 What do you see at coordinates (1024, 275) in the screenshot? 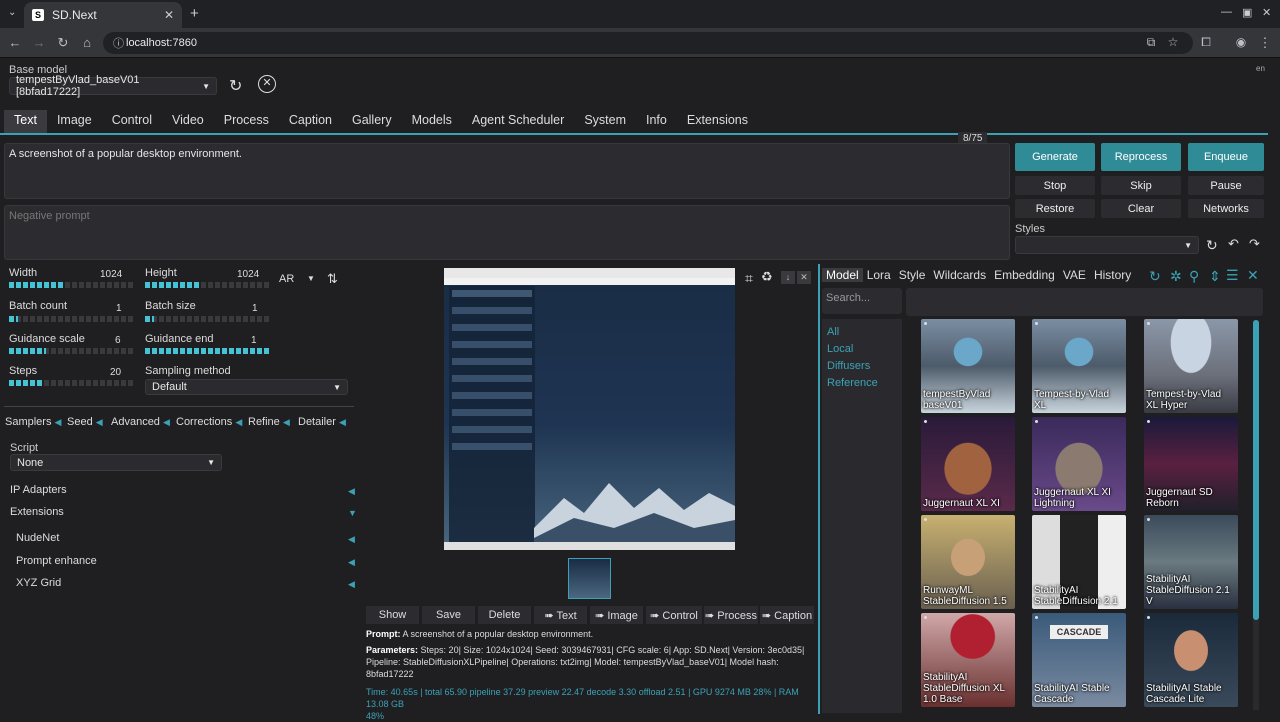
I see `network-tab-embedding: Embedding` at bounding box center [1024, 275].